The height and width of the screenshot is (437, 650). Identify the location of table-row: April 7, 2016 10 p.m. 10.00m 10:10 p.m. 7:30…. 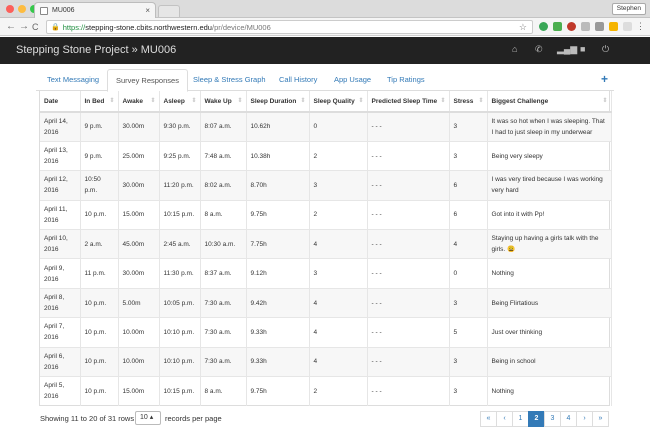
(326, 332).